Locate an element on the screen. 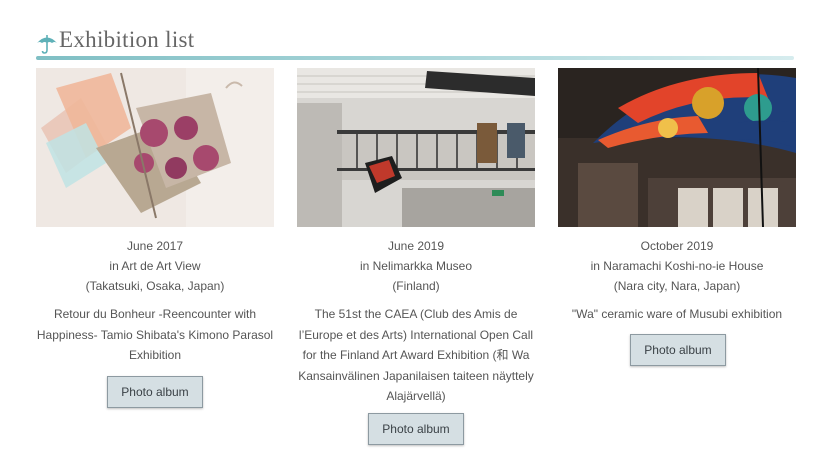 Image resolution: width=828 pixels, height=469 pixels. exhibition-photo-museum is located at coordinates (416, 147).